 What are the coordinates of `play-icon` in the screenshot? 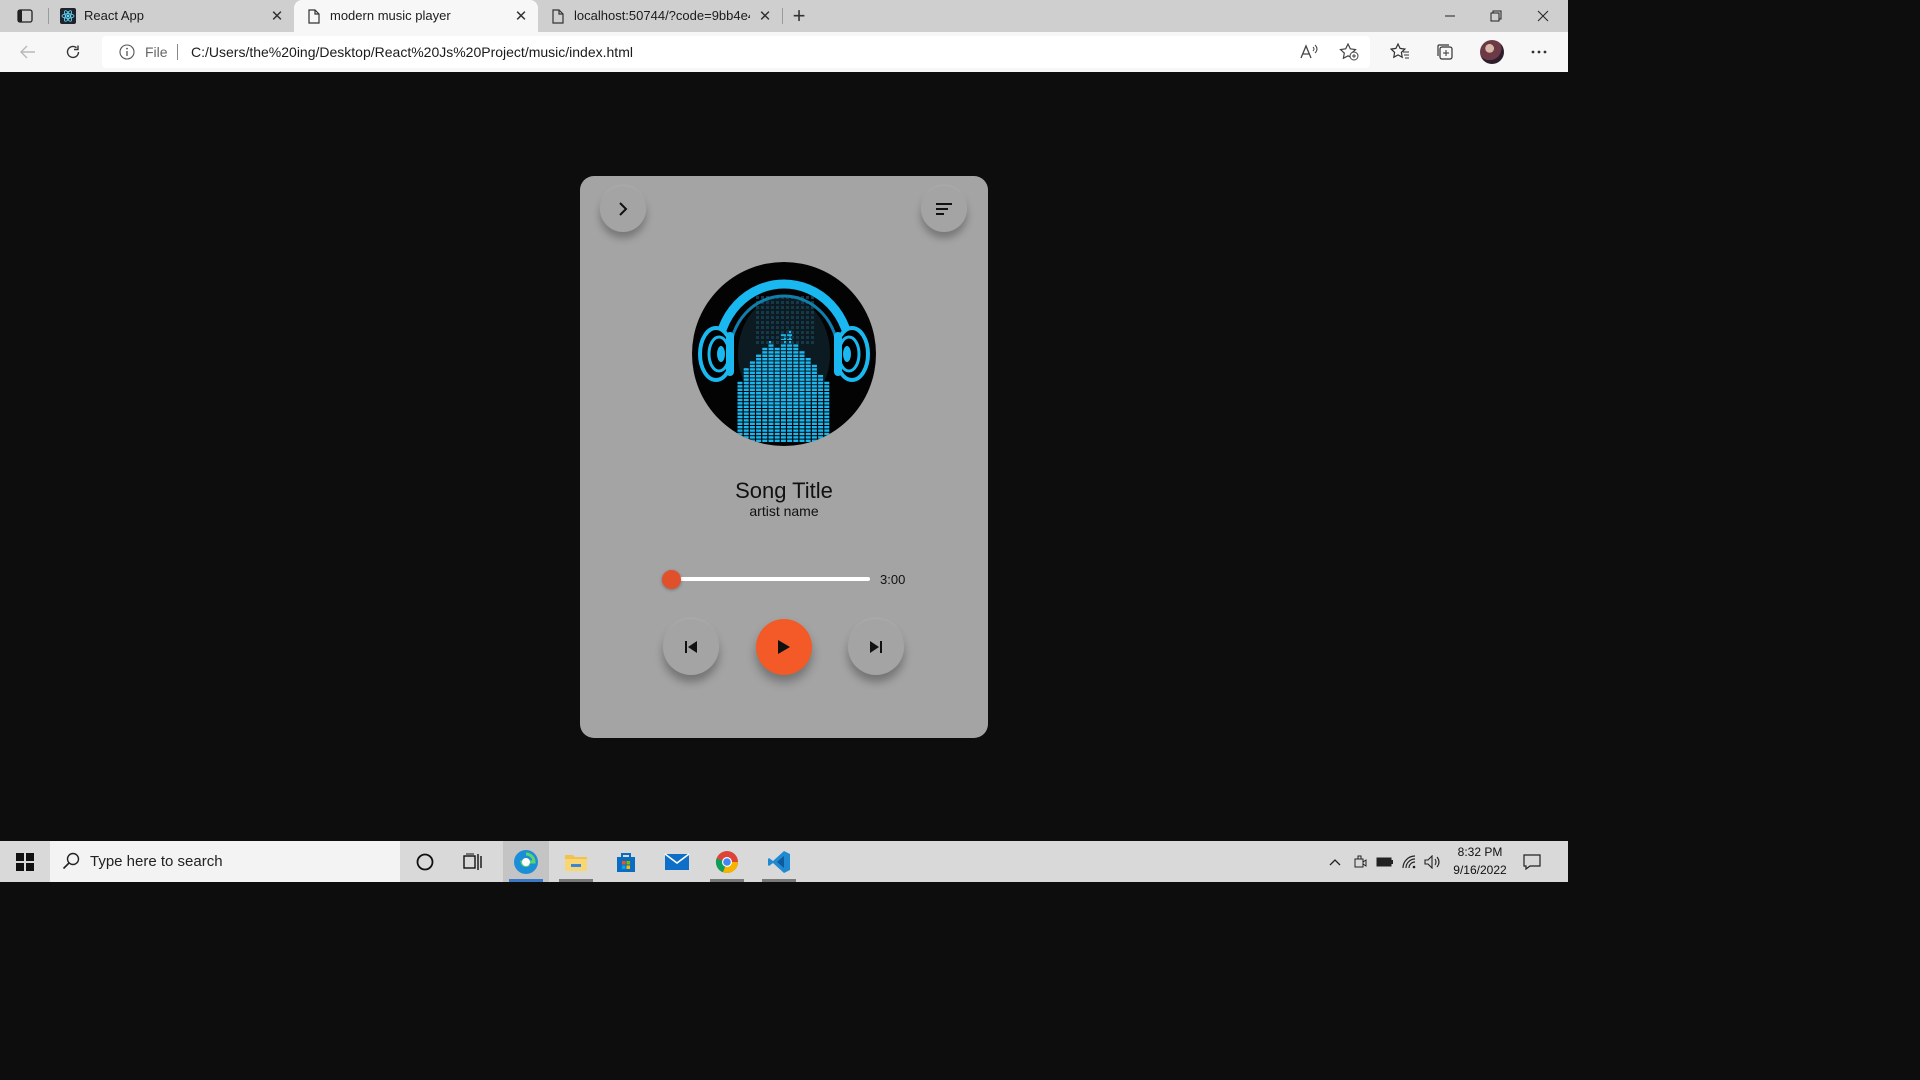 It's located at (784, 647).